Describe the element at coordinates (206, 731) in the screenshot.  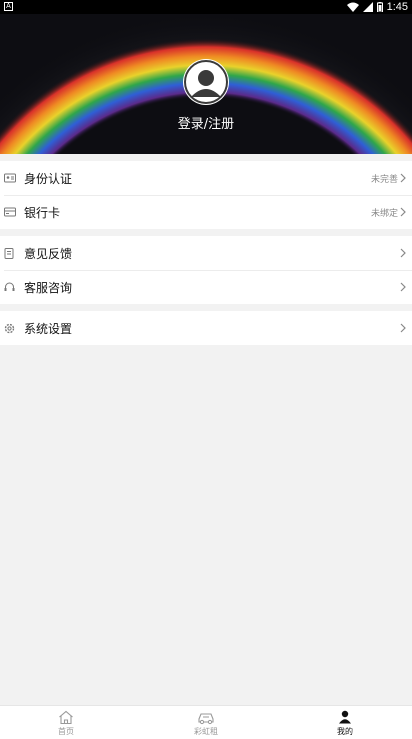
I see `tab-rainbow-rent-label: 彩虹租` at that location.